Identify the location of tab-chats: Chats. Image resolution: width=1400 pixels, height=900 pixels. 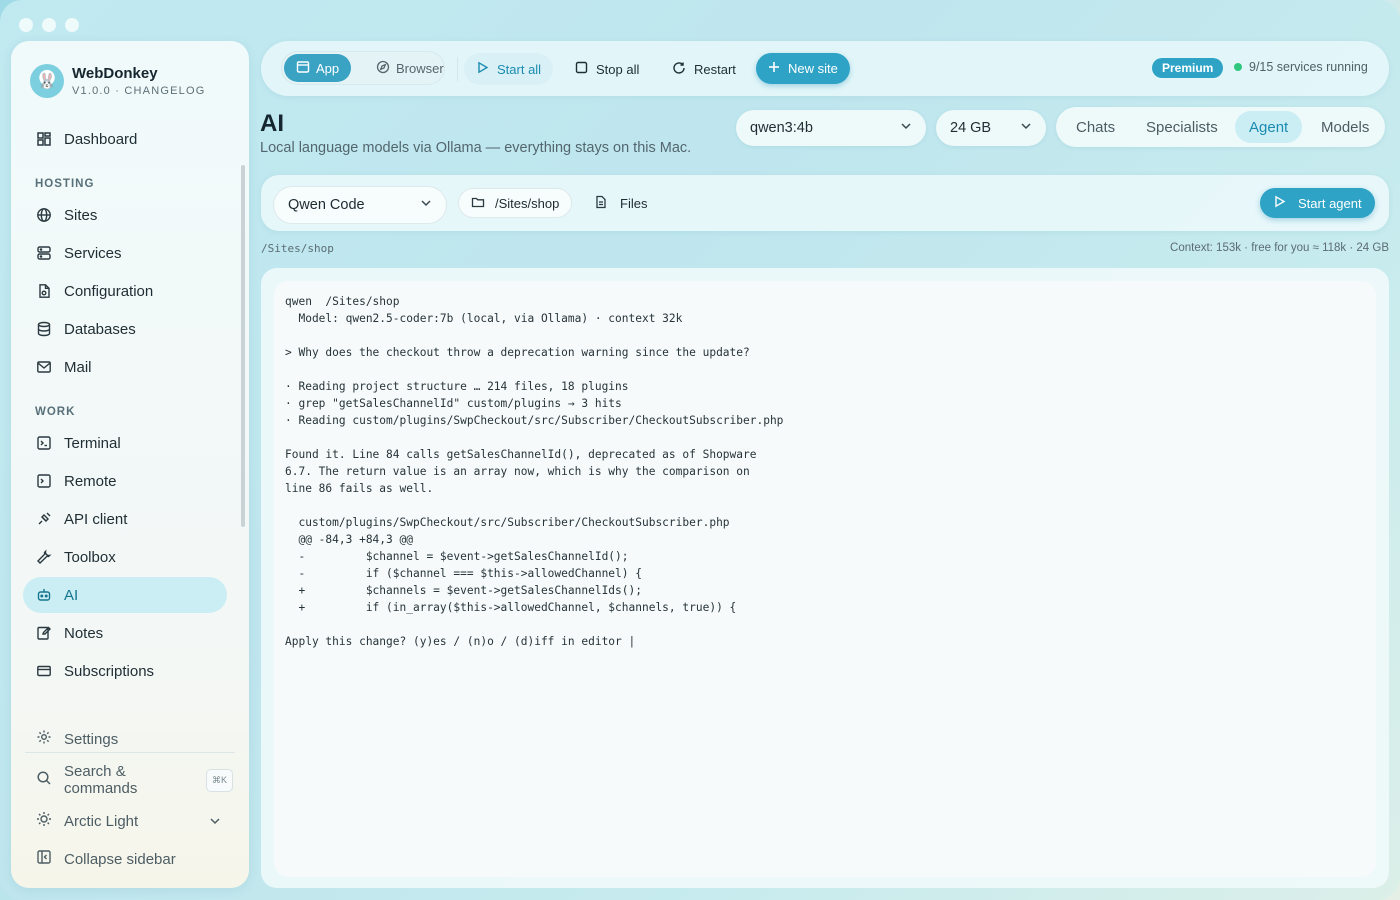
(1095, 127).